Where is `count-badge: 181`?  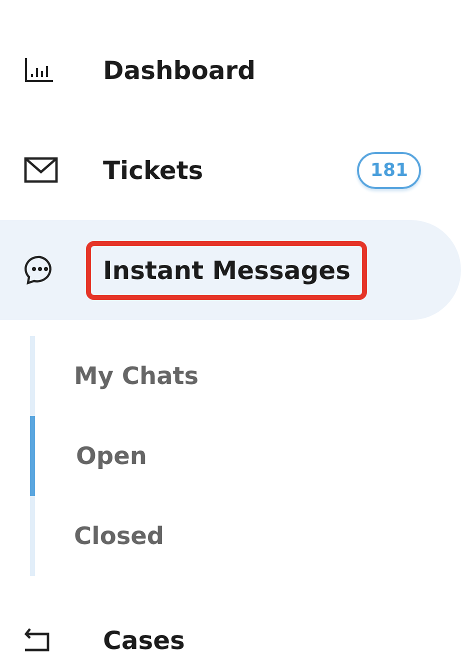 count-badge: 181 is located at coordinates (389, 170).